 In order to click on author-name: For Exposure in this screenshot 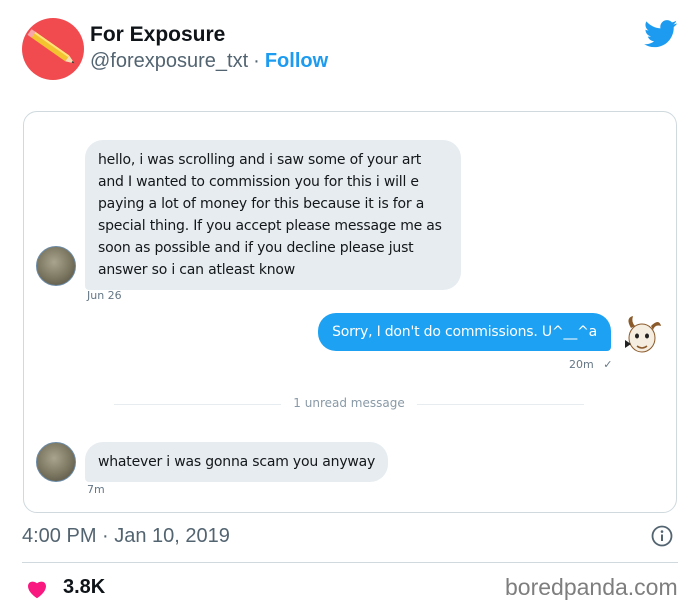, I will do `click(157, 35)`.